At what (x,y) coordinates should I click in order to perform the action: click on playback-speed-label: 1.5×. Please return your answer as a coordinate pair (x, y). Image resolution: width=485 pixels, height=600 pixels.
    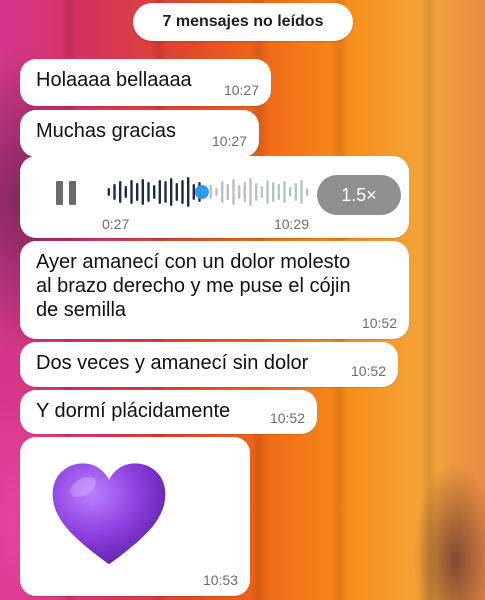
    Looking at the image, I should click on (359, 194).